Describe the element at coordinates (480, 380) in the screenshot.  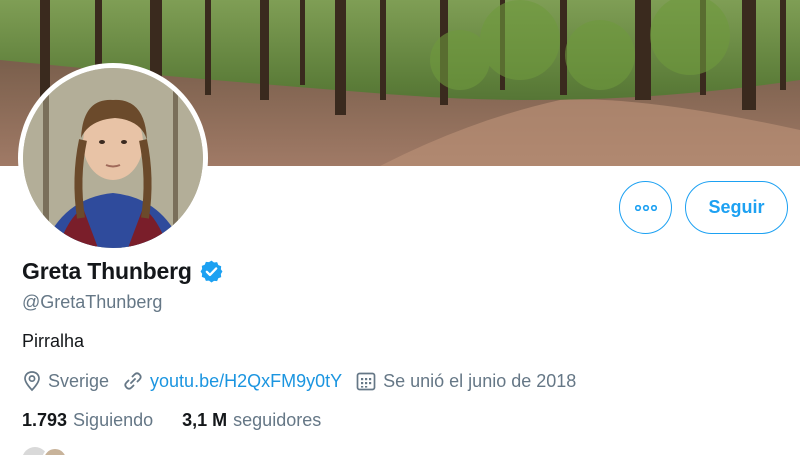
I see `joined-text: Se unió el junio de 2018` at that location.